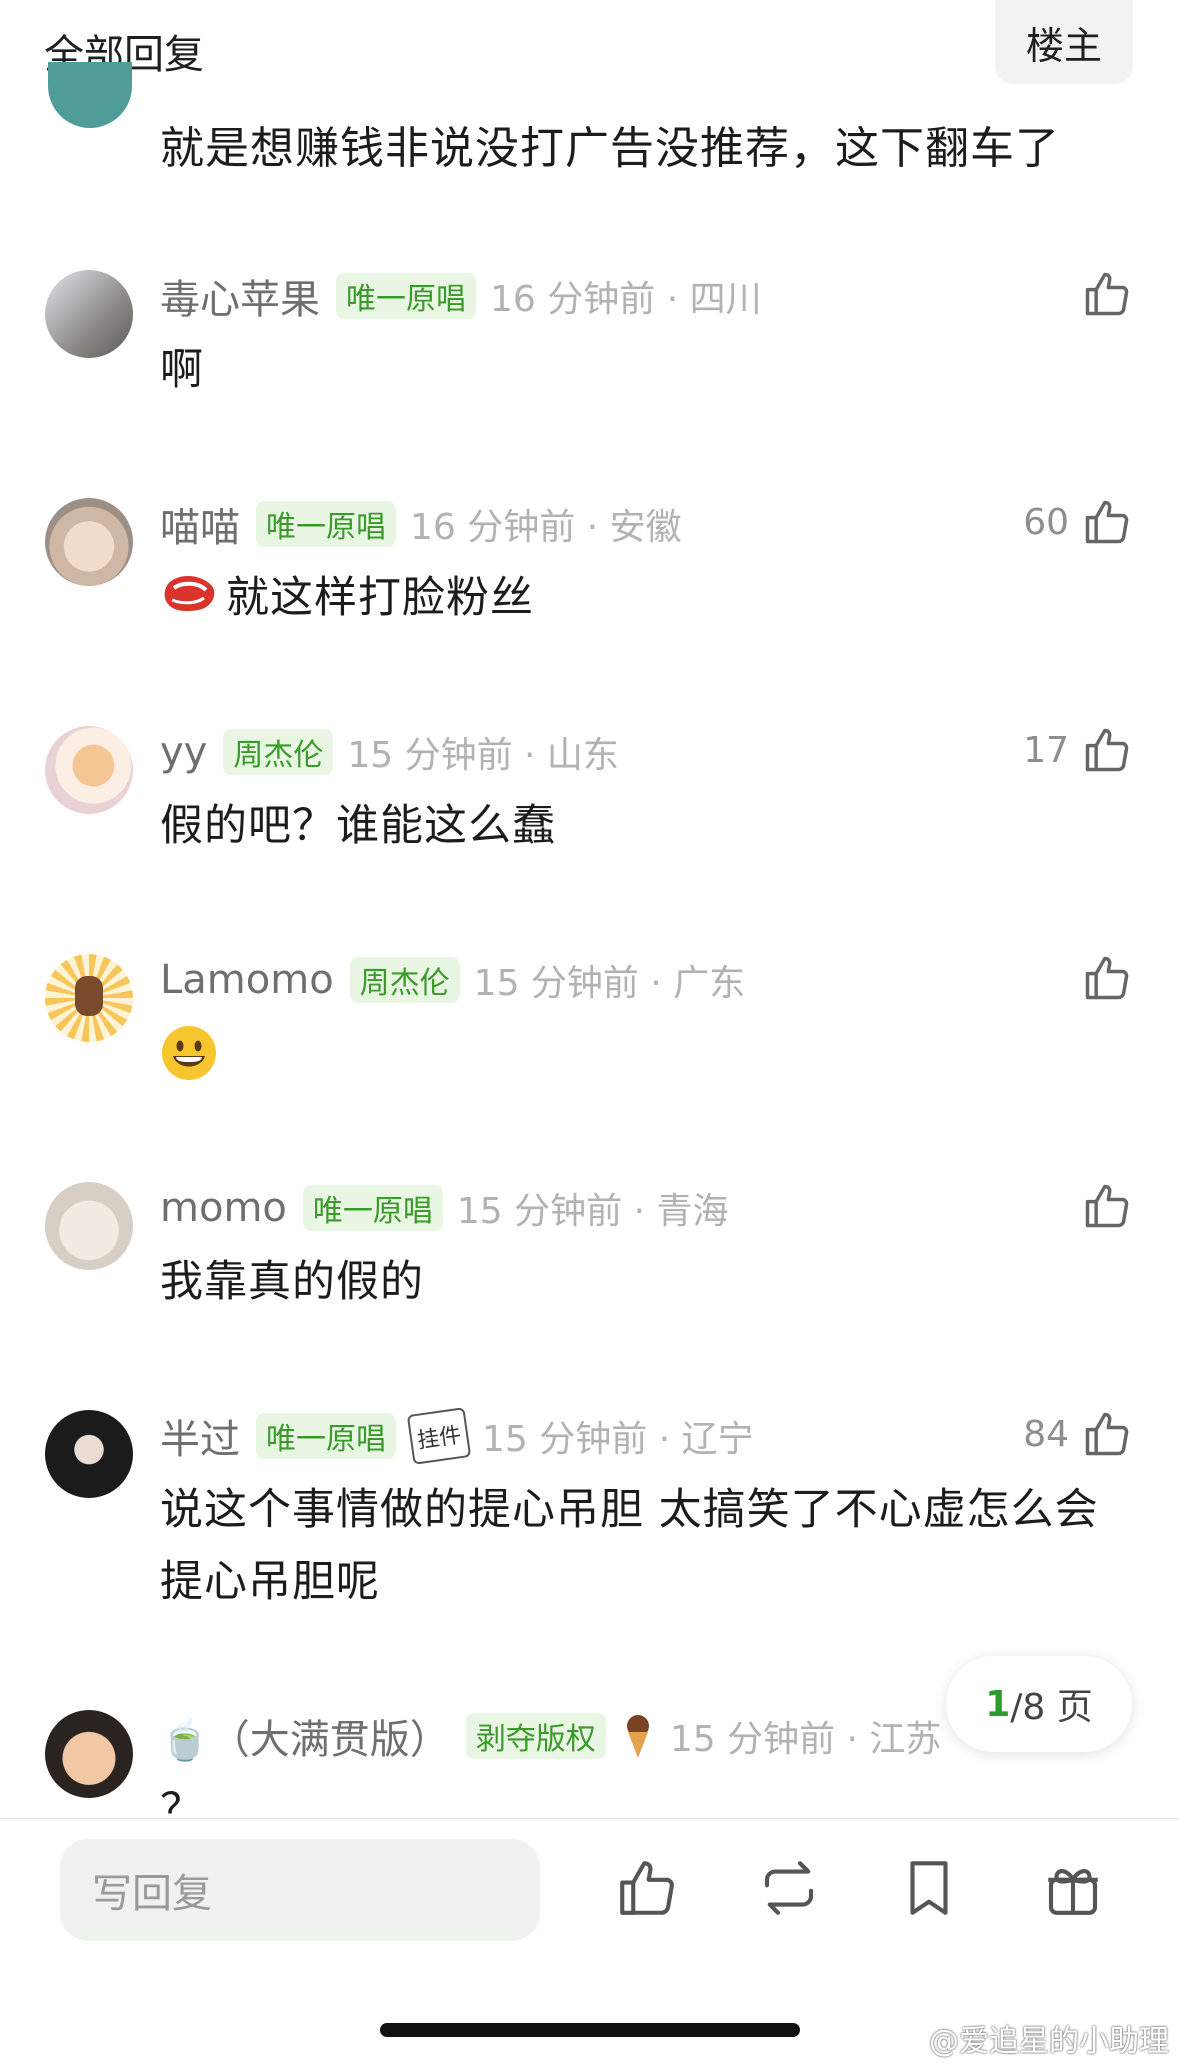 This screenshot has width=1179, height=2066. Describe the element at coordinates (305, 1736) in the screenshot. I see `username: 🍵（大满贯版）` at that location.